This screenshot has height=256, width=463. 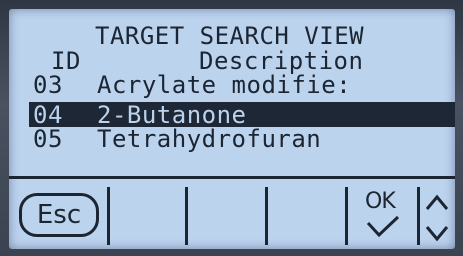 What do you see at coordinates (48, 85) in the screenshot?
I see `list-item-id: 03` at bounding box center [48, 85].